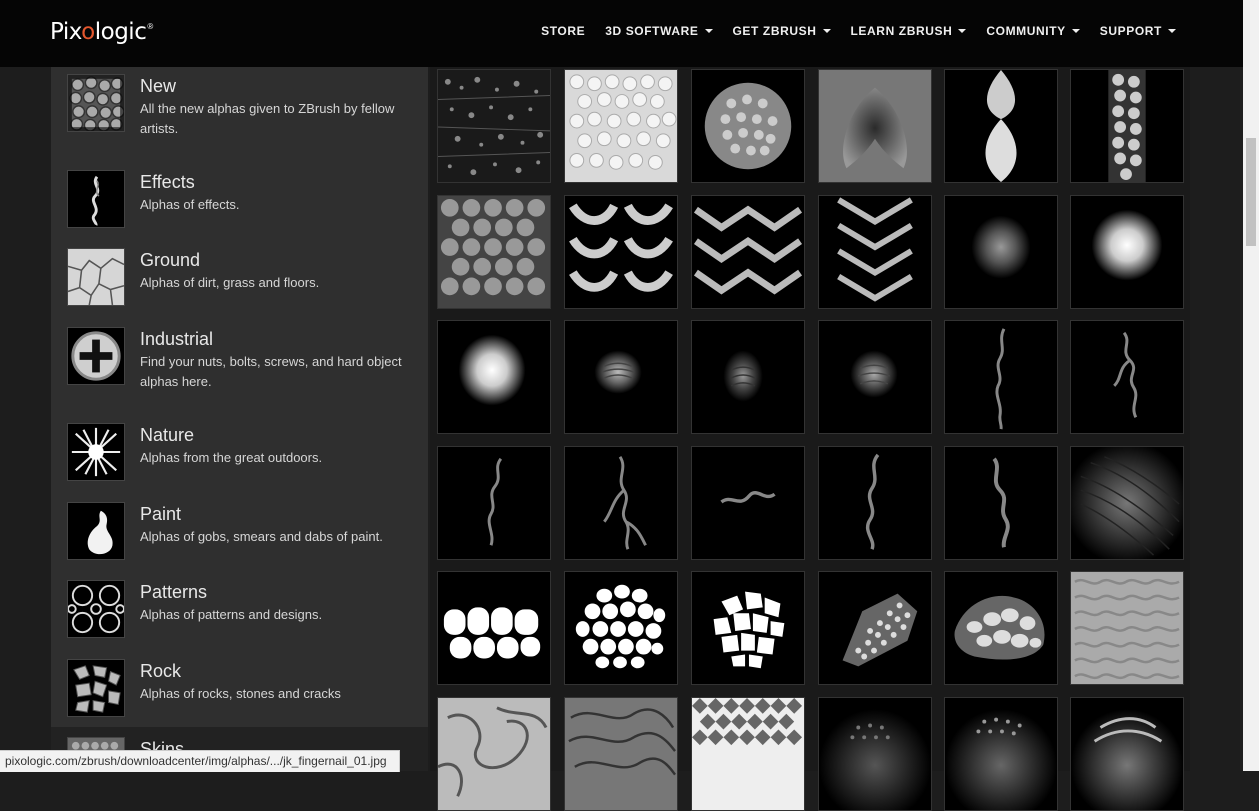  I want to click on nav-get-zbrush: GET ZBRUSH, so click(782, 31).